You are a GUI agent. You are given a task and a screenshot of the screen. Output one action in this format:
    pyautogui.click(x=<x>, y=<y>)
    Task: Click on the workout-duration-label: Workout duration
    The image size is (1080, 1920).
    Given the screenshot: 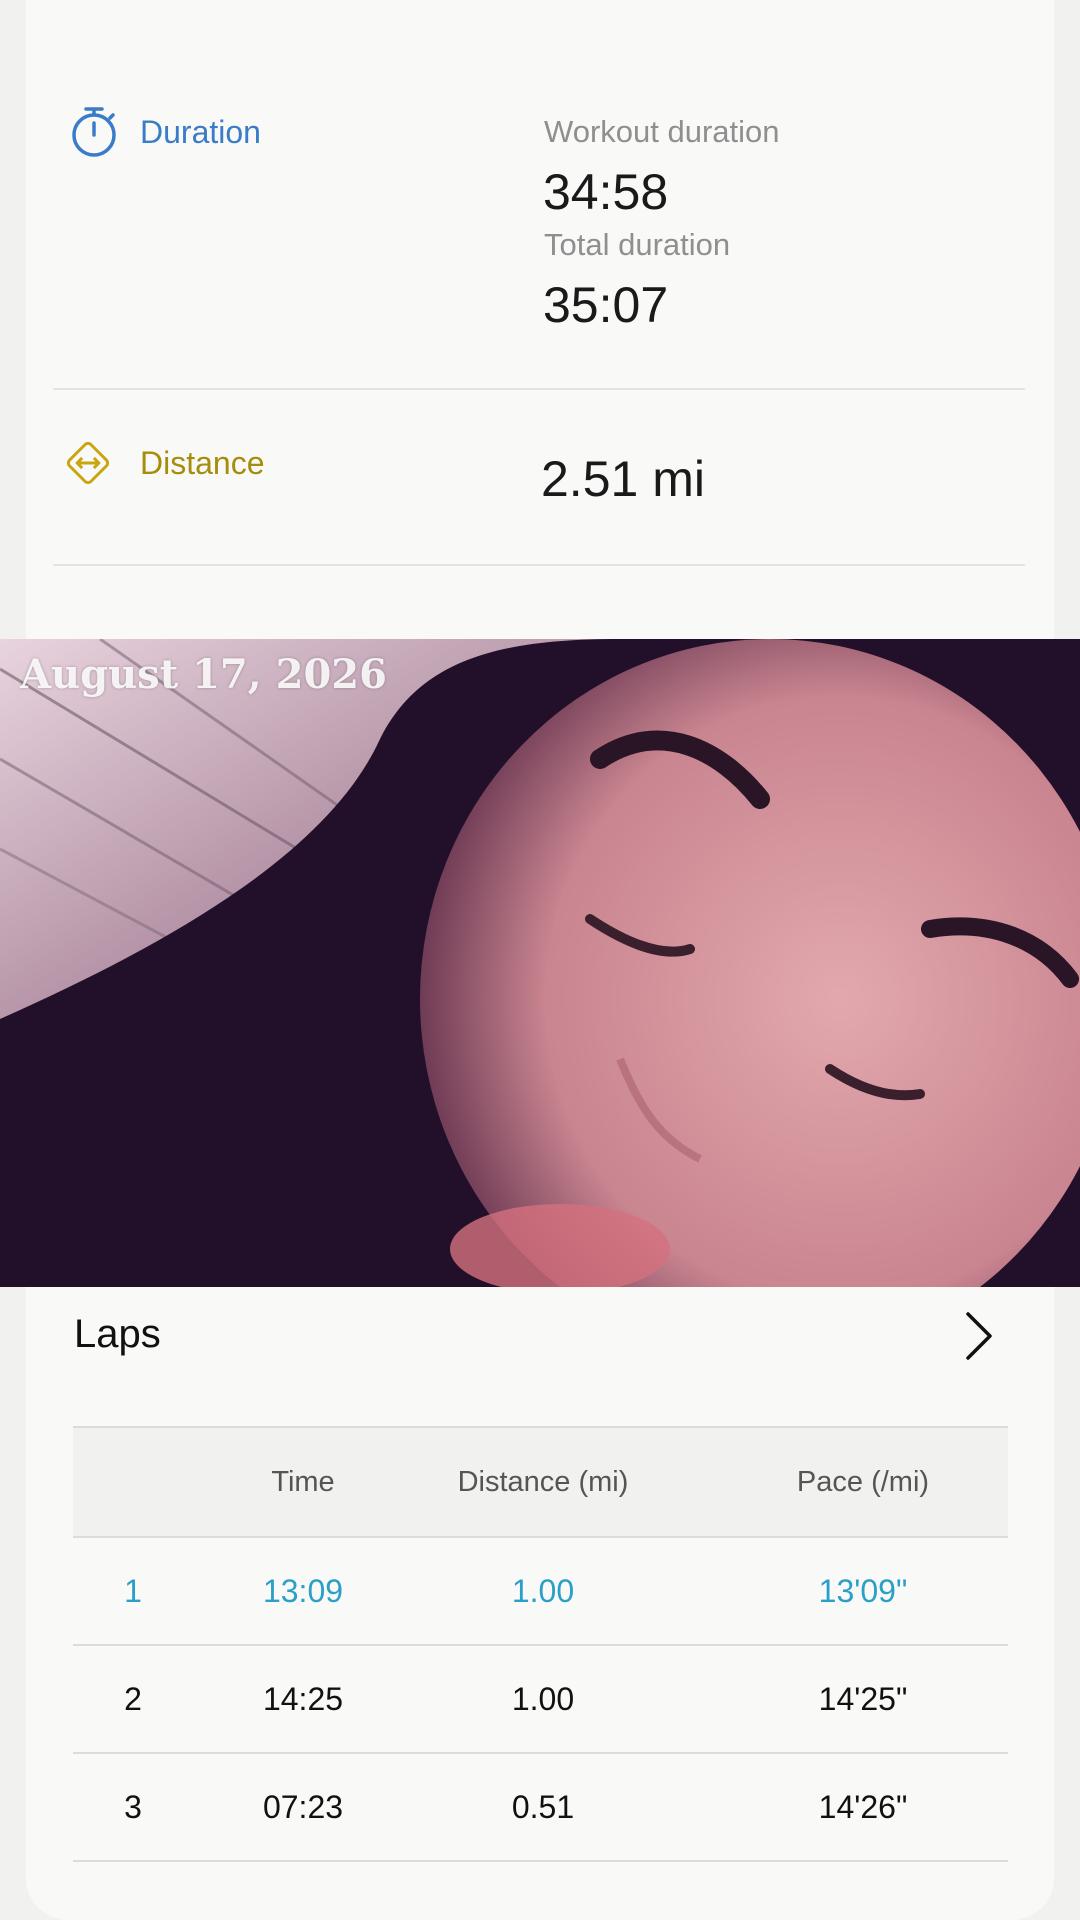 What is the action you would take?
    pyautogui.click(x=662, y=131)
    